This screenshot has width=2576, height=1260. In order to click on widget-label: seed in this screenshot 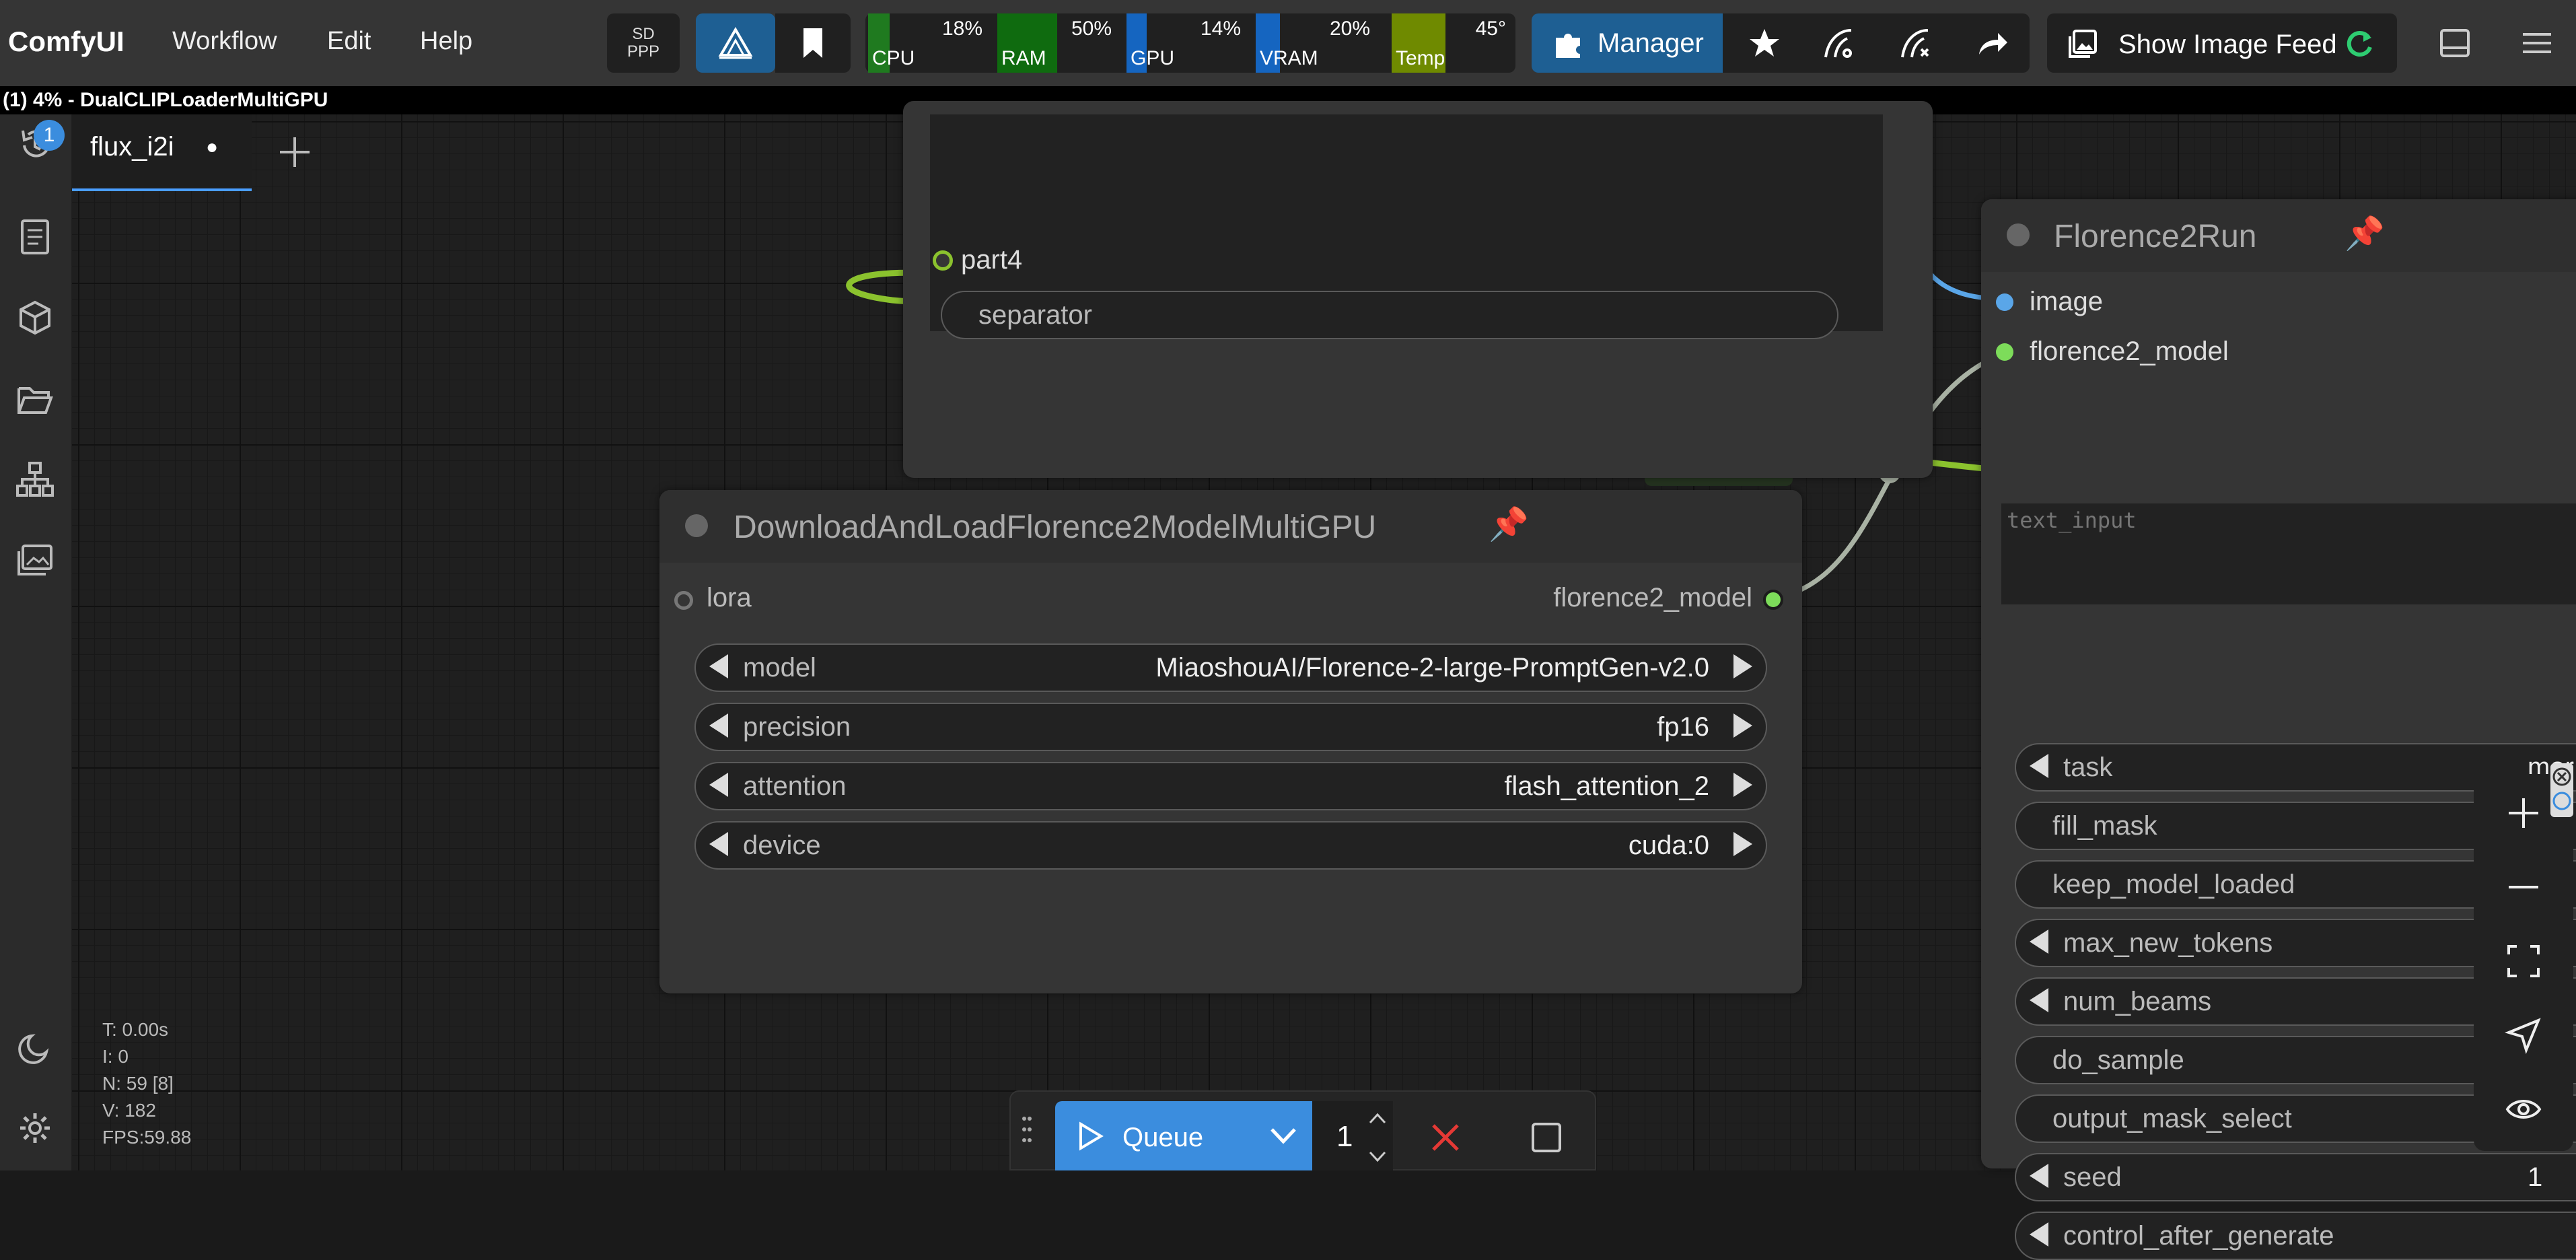, I will do `click(2092, 1177)`.